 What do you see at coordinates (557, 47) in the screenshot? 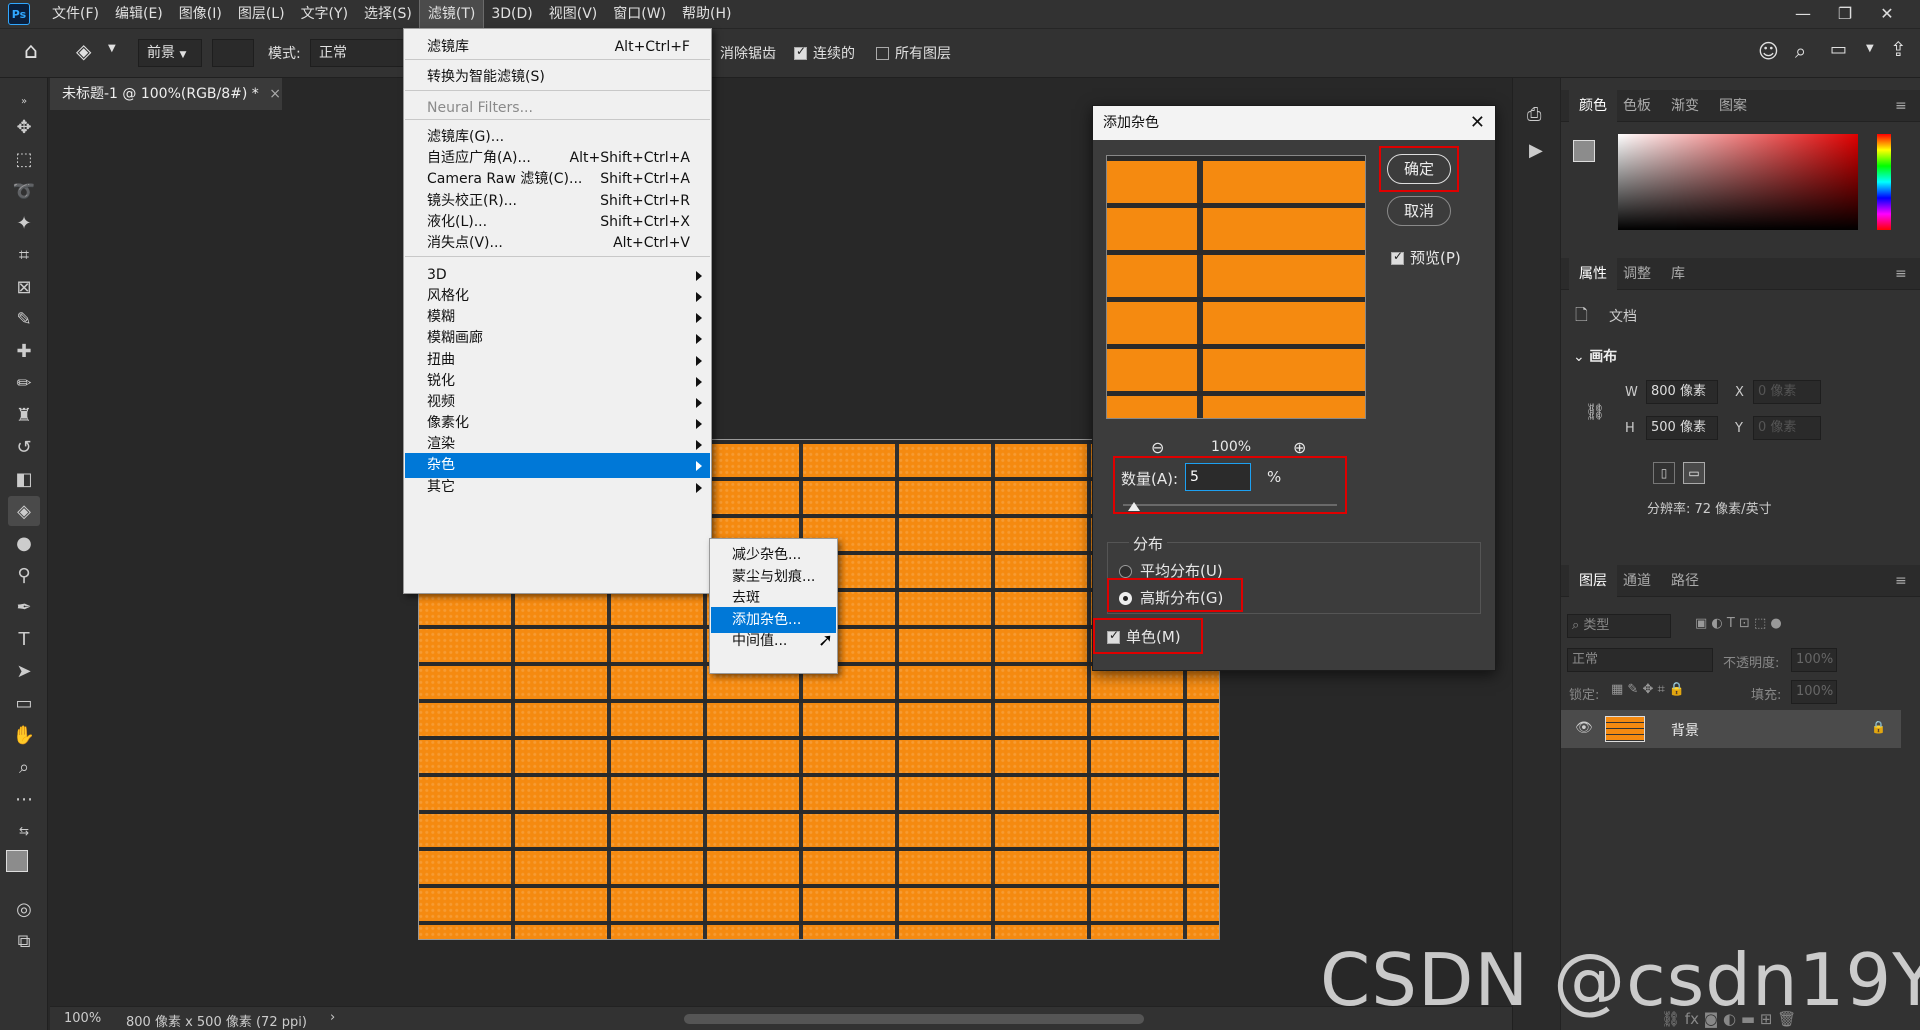
I see `filter-menu-item: 滤镜库 Alt+Ctrl+F` at bounding box center [557, 47].